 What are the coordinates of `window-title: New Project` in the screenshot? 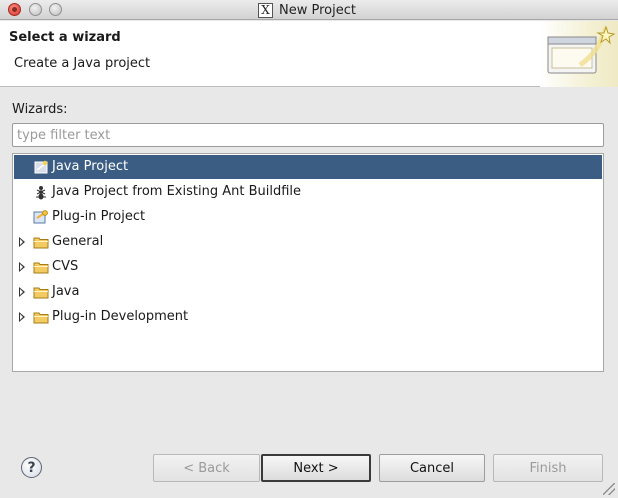 It's located at (317, 10).